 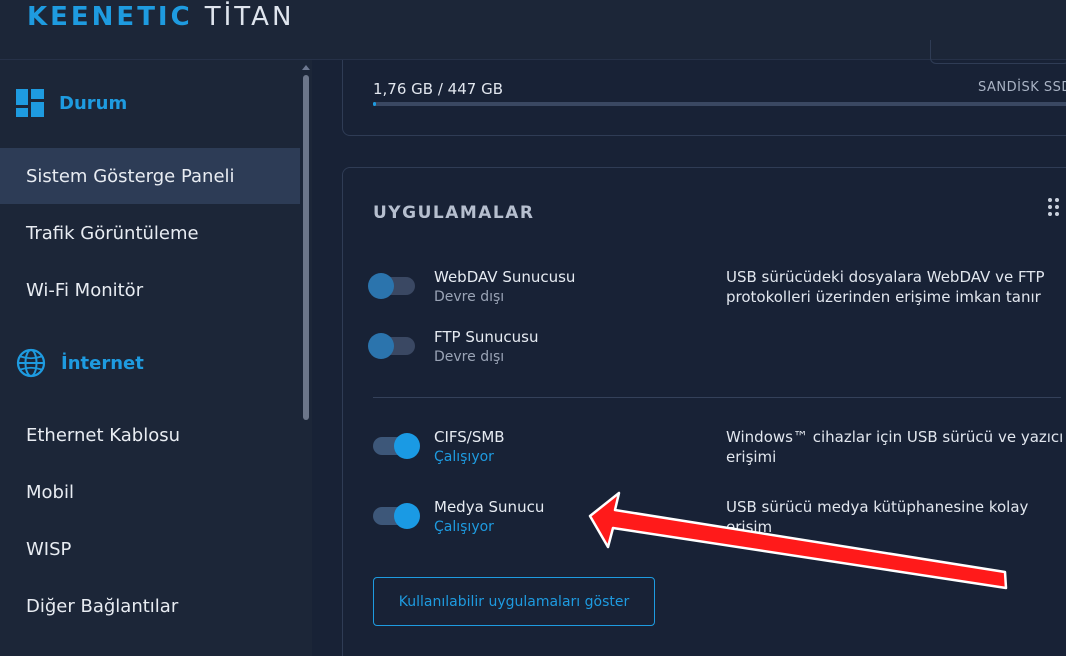 I want to click on app-status-webdav: Devre dışı, so click(x=469, y=297).